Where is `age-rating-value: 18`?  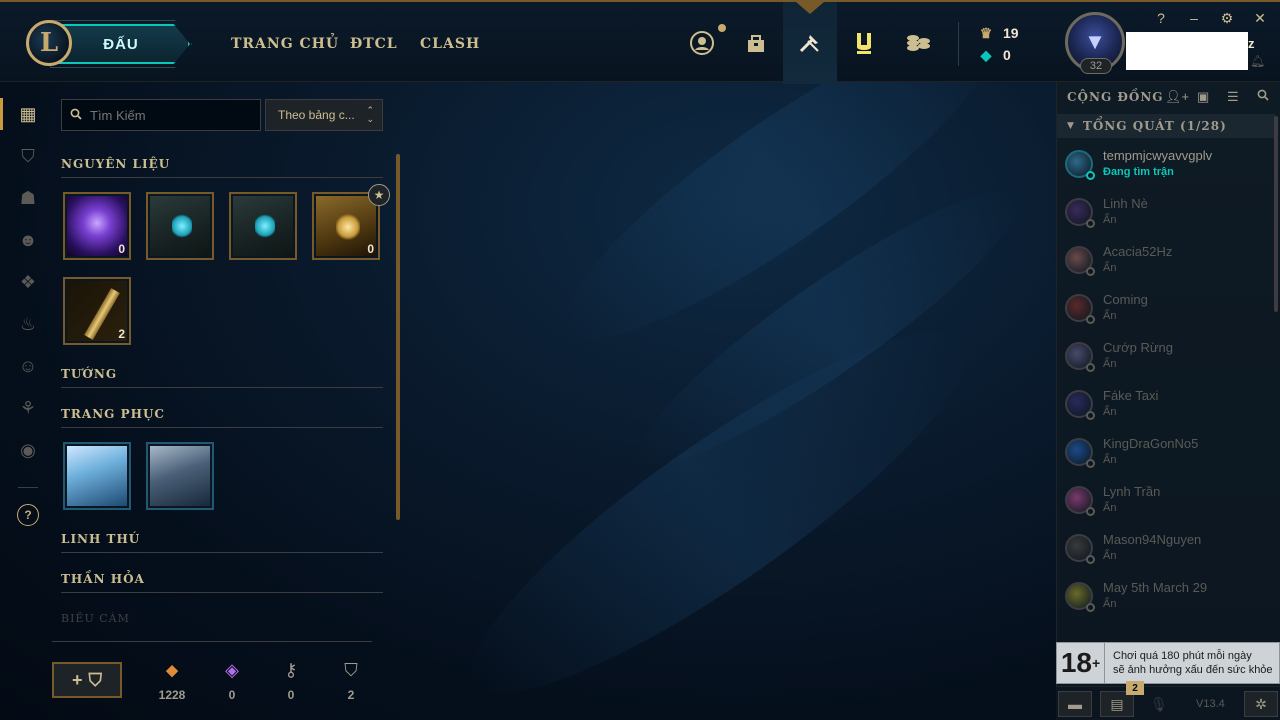
age-rating-value: 18 is located at coordinates (1076, 662).